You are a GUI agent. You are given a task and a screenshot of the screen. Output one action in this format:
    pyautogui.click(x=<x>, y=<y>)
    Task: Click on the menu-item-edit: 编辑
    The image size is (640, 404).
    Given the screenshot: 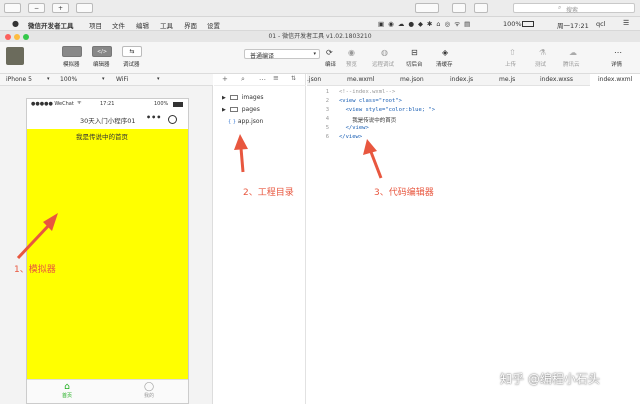 What is the action you would take?
    pyautogui.click(x=142, y=25)
    